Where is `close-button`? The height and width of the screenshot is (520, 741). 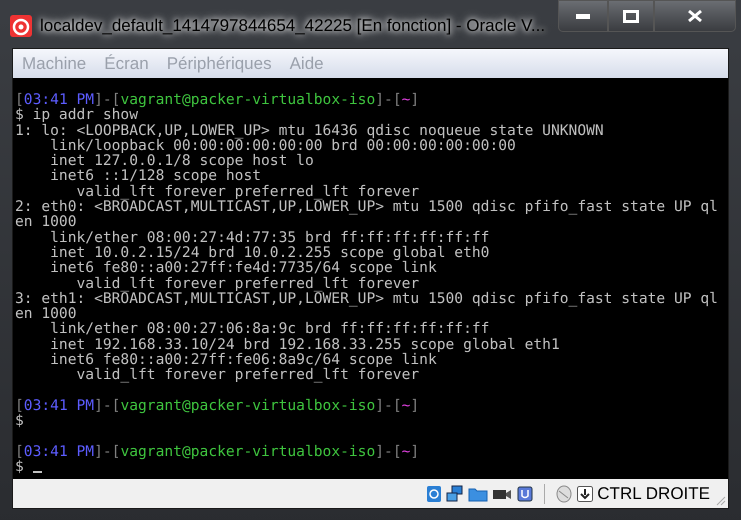 close-button is located at coordinates (695, 16).